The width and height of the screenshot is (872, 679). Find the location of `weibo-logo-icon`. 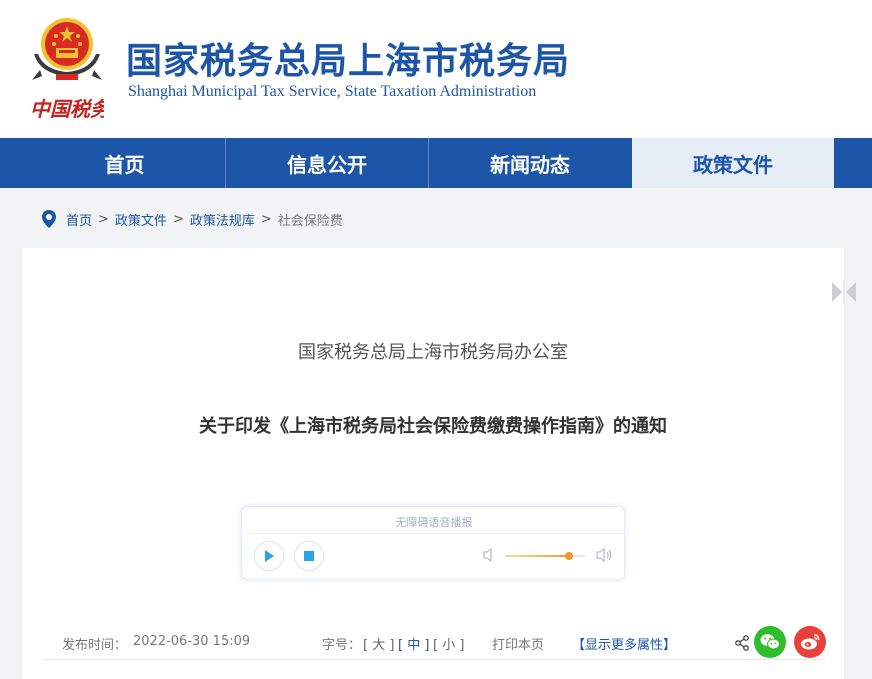

weibo-logo-icon is located at coordinates (810, 642).